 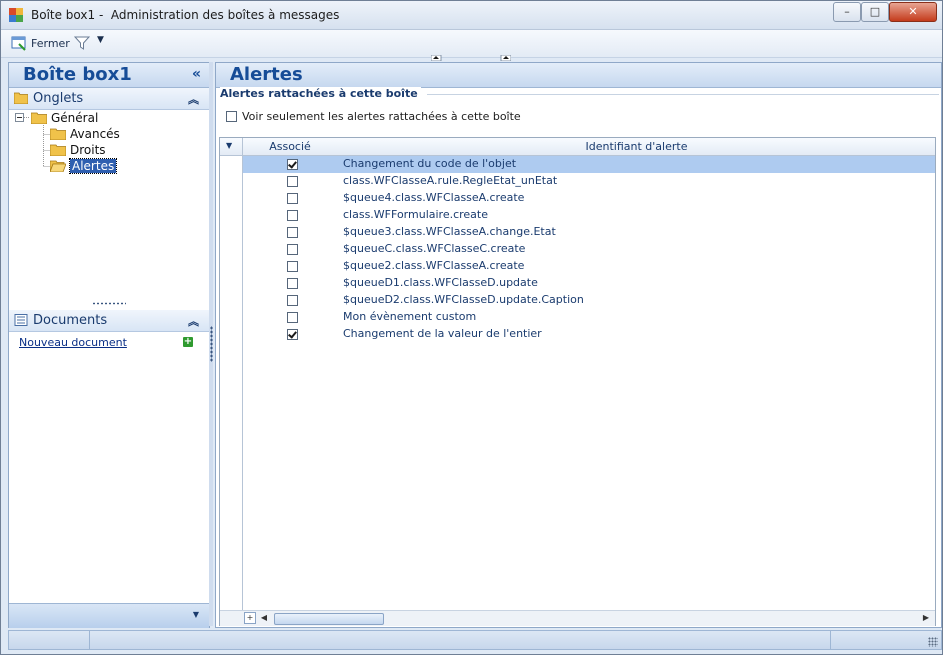 I want to click on alert-identifier: Mon évènement custom, so click(x=410, y=316).